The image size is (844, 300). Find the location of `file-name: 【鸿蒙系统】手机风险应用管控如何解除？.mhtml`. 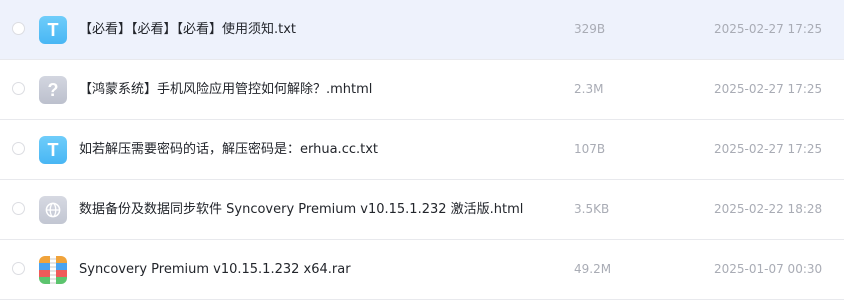

file-name: 【鸿蒙系统】手机风险应用管控如何解除？.mhtml is located at coordinates (225, 89).